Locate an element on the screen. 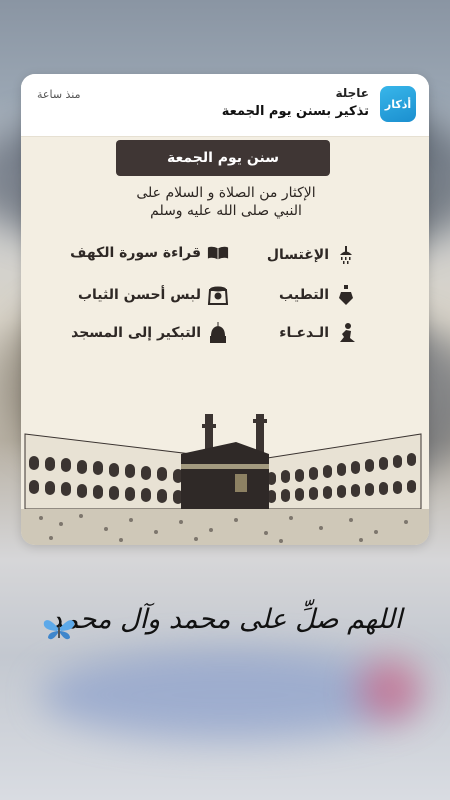 The image size is (450, 800). sunnah-label: التبكير إلى المسجد is located at coordinates (136, 333).